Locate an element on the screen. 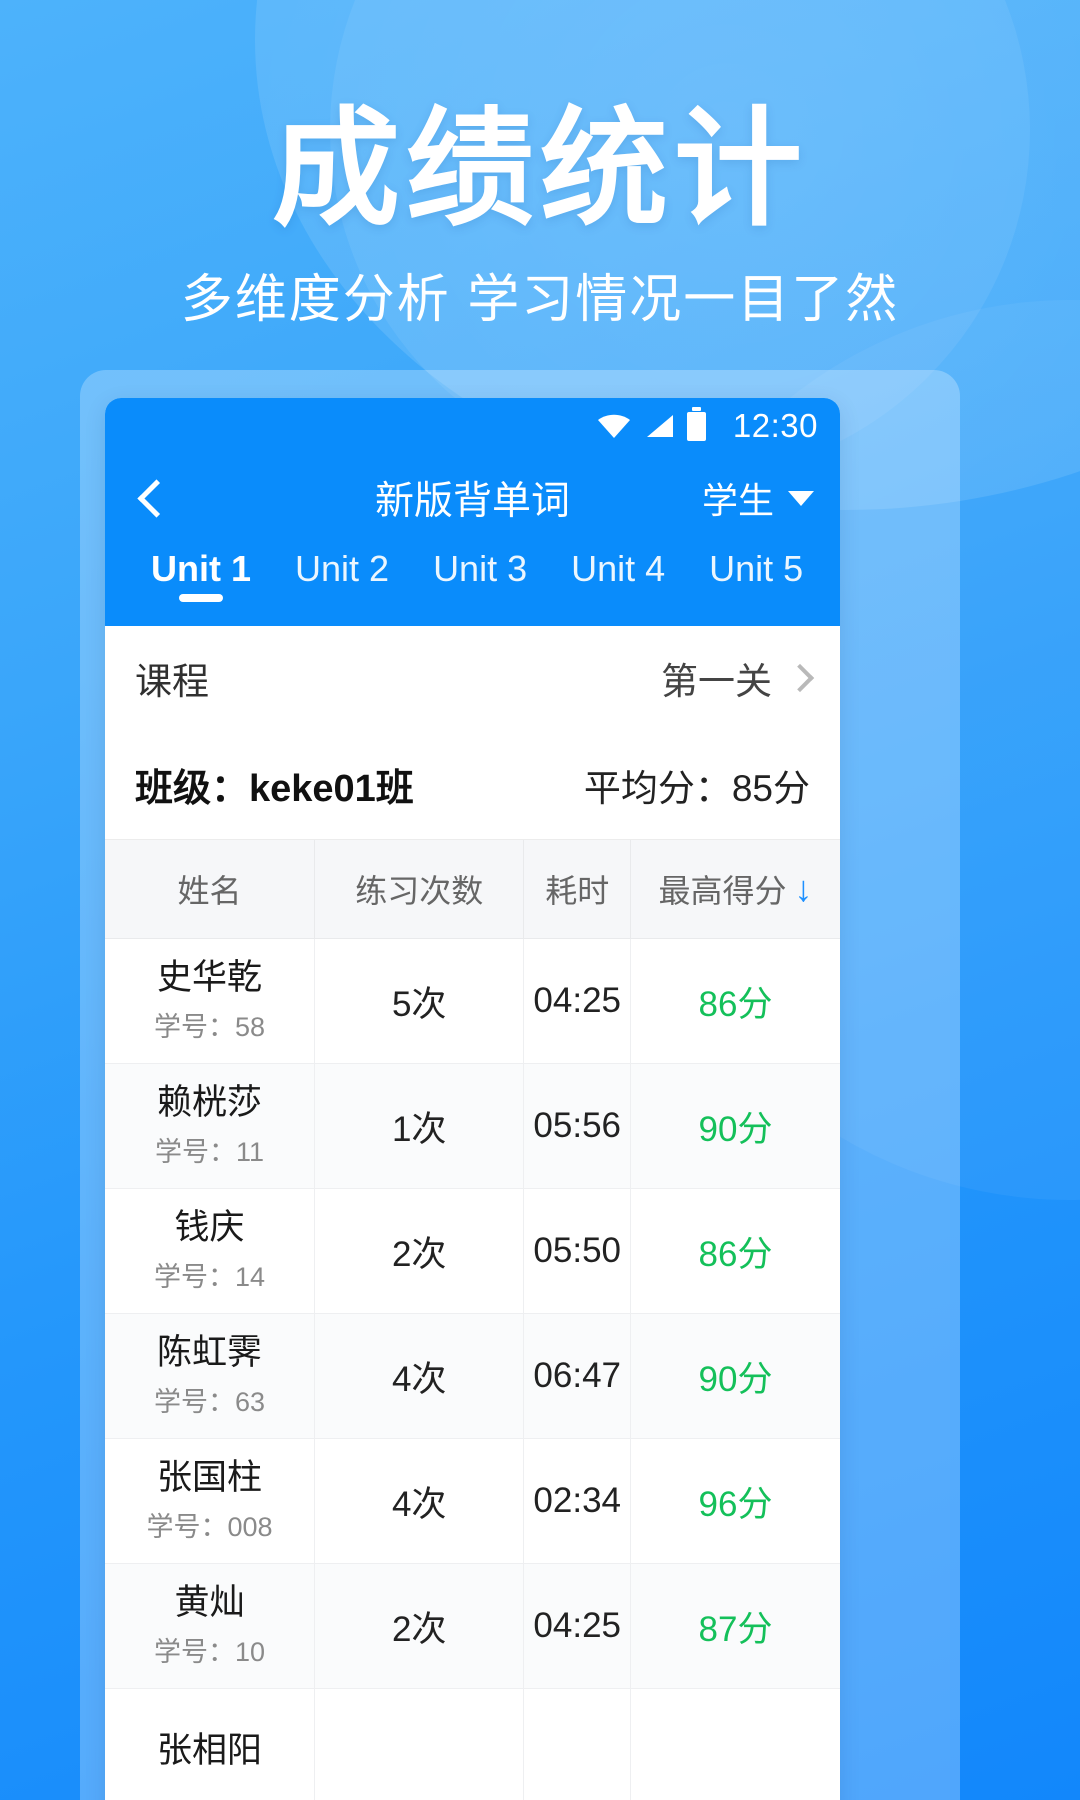  column-header-score-label: 最高得分 is located at coordinates (722, 891).